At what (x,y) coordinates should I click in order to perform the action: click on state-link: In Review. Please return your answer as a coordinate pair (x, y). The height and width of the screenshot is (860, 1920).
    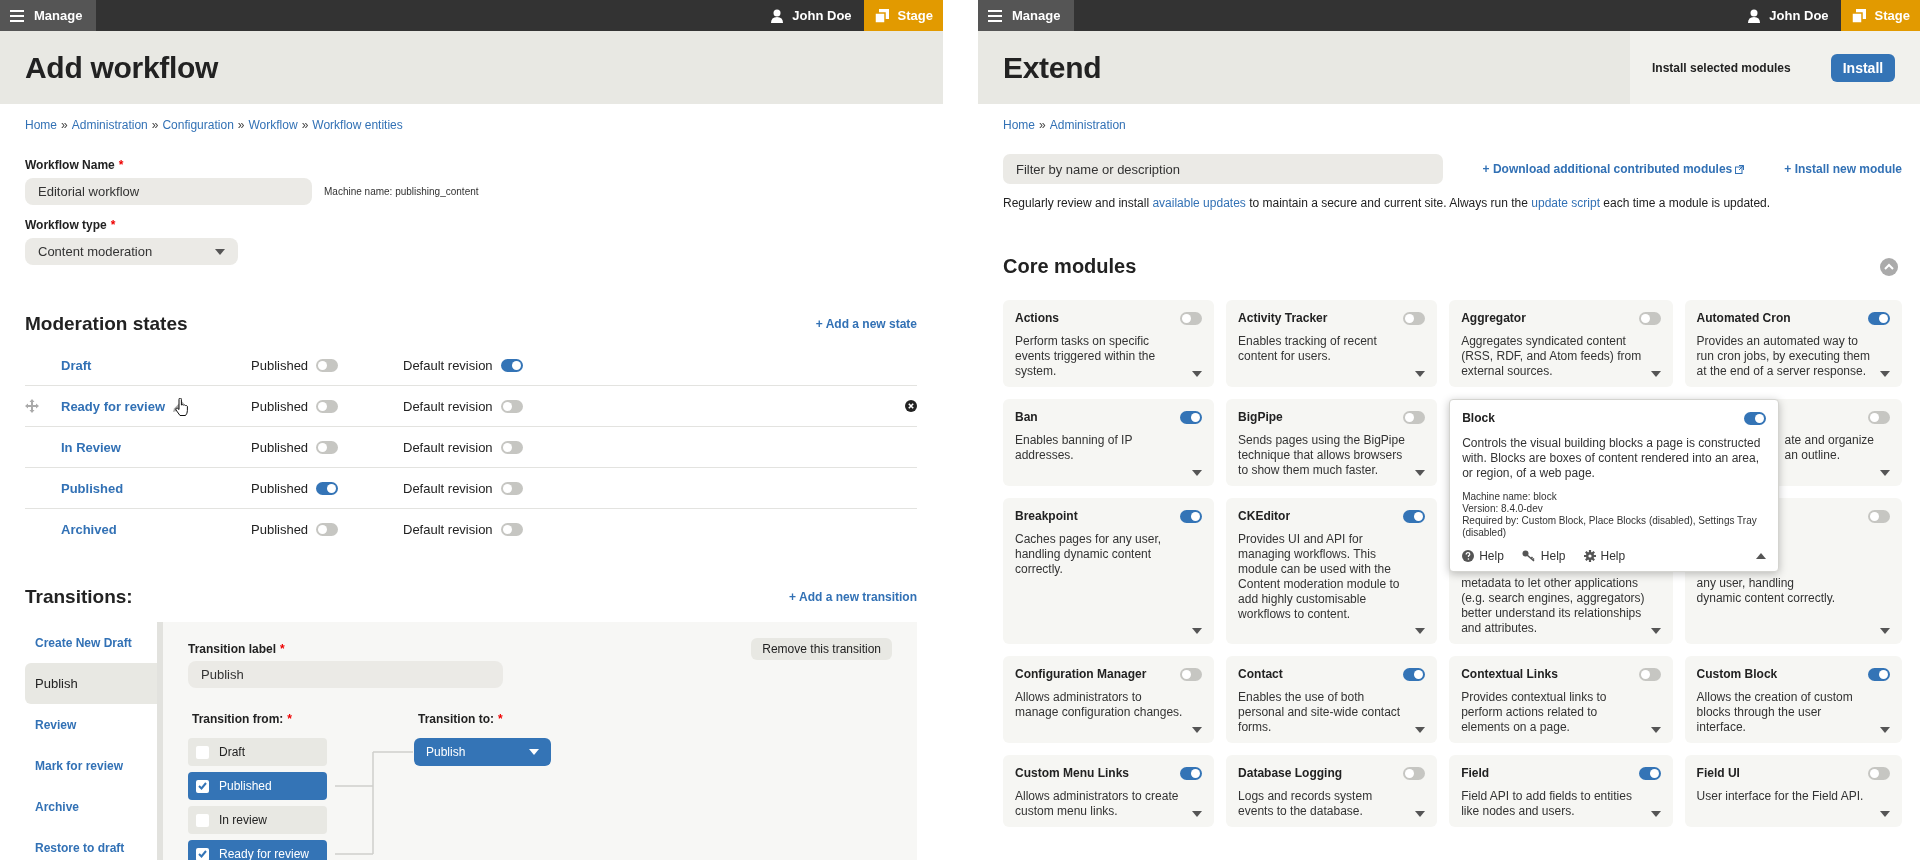
    Looking at the image, I should click on (91, 447).